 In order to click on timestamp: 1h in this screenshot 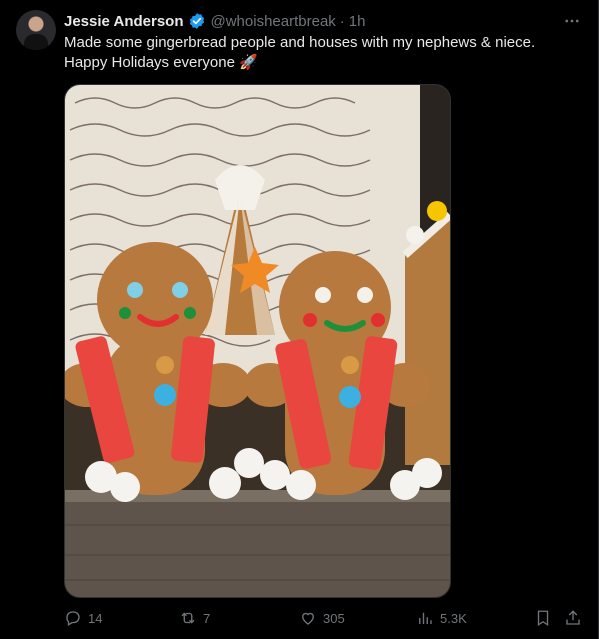, I will do `click(357, 21)`.